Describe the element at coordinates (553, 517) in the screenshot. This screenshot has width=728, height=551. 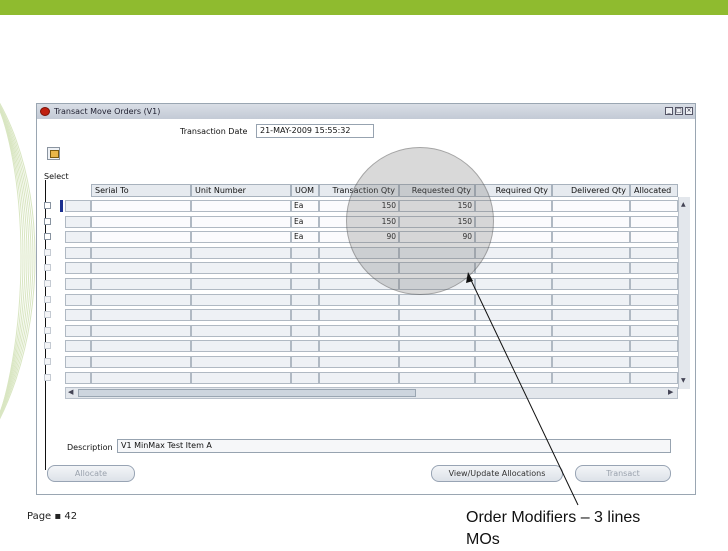
I see `callout-line-1: Order Modifiers – 3 lines` at that location.